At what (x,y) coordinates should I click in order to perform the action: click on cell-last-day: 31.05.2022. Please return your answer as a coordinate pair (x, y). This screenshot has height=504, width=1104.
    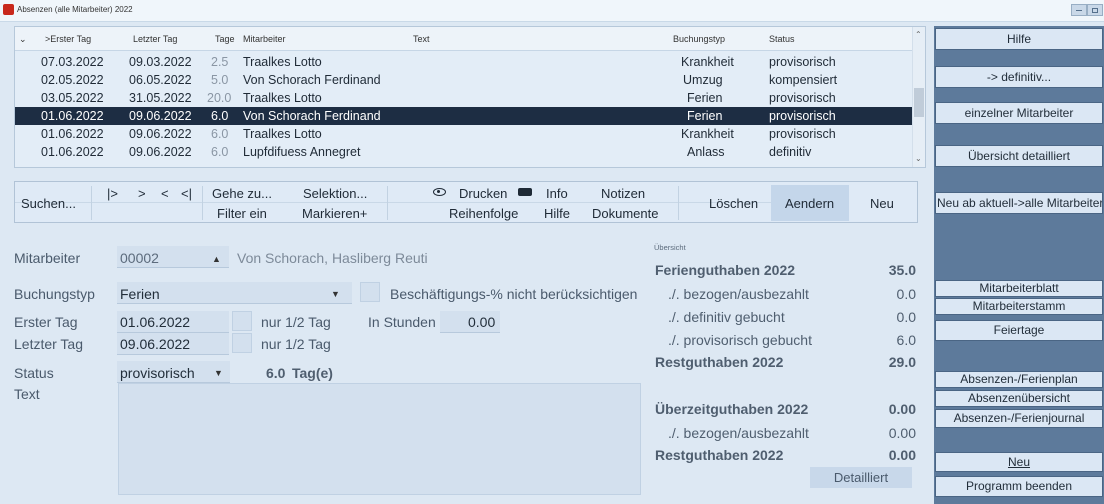
    Looking at the image, I should click on (160, 98).